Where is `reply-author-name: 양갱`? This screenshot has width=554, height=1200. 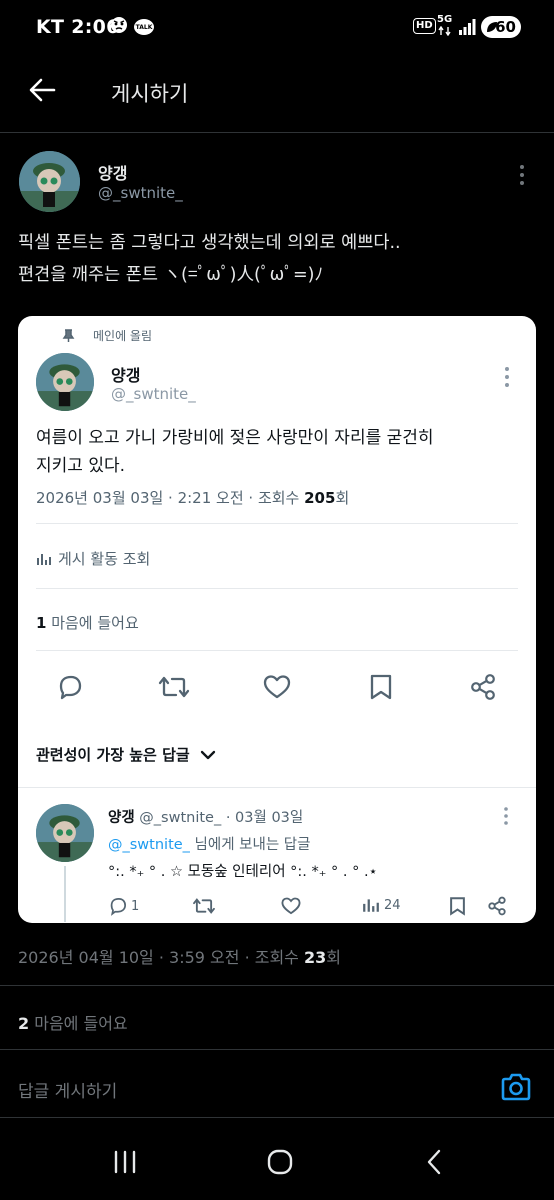 reply-author-name: 양갱 is located at coordinates (121, 818).